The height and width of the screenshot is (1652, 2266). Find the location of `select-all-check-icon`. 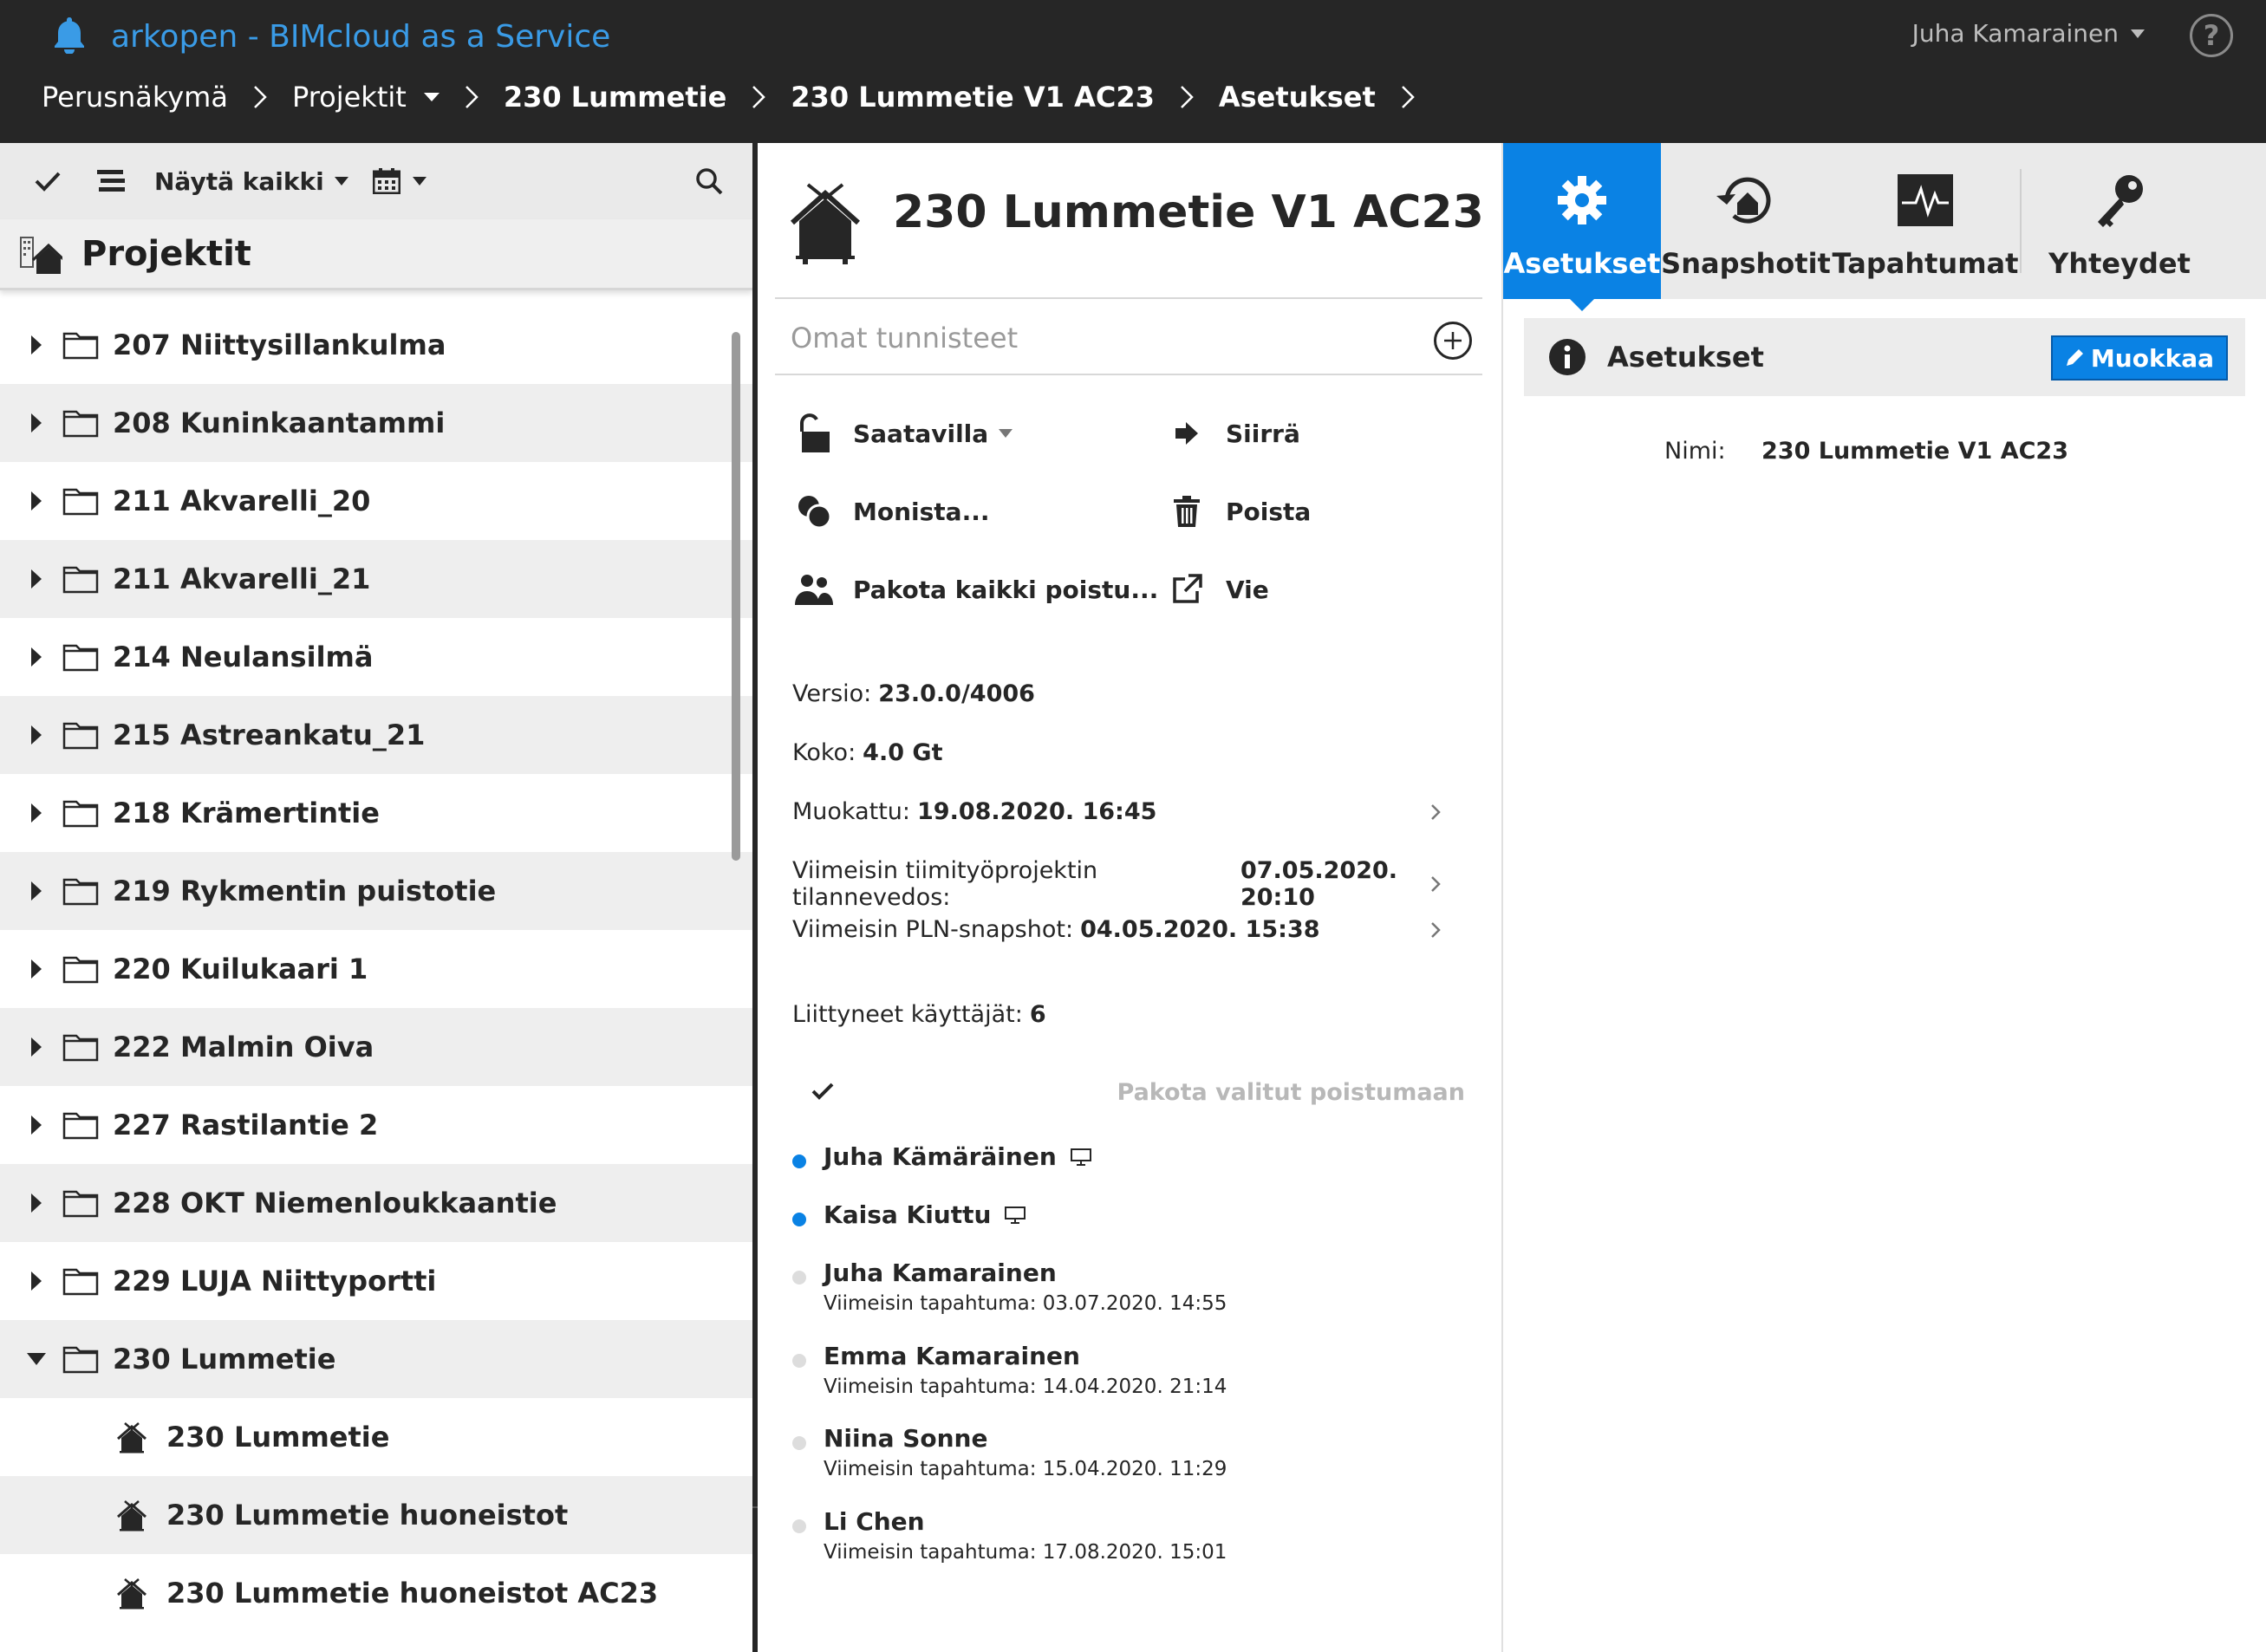

select-all-check-icon is located at coordinates (48, 181).